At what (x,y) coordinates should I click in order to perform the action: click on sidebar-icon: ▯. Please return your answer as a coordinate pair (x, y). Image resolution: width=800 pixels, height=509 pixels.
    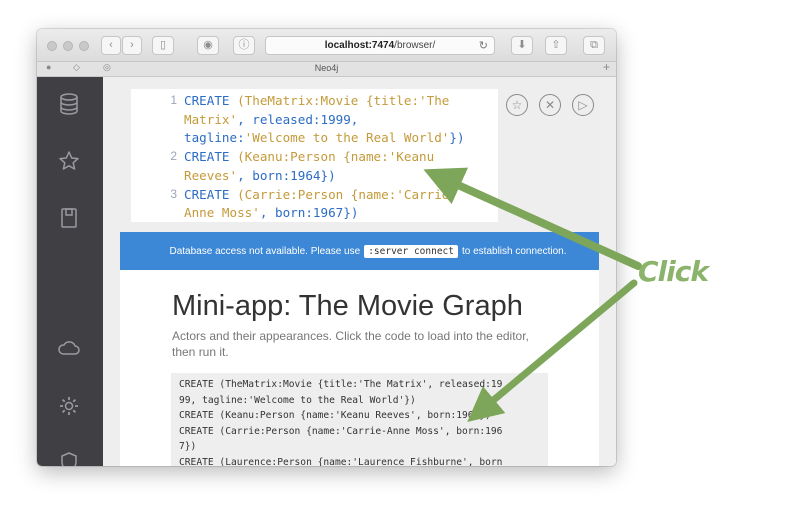
    Looking at the image, I should click on (163, 45).